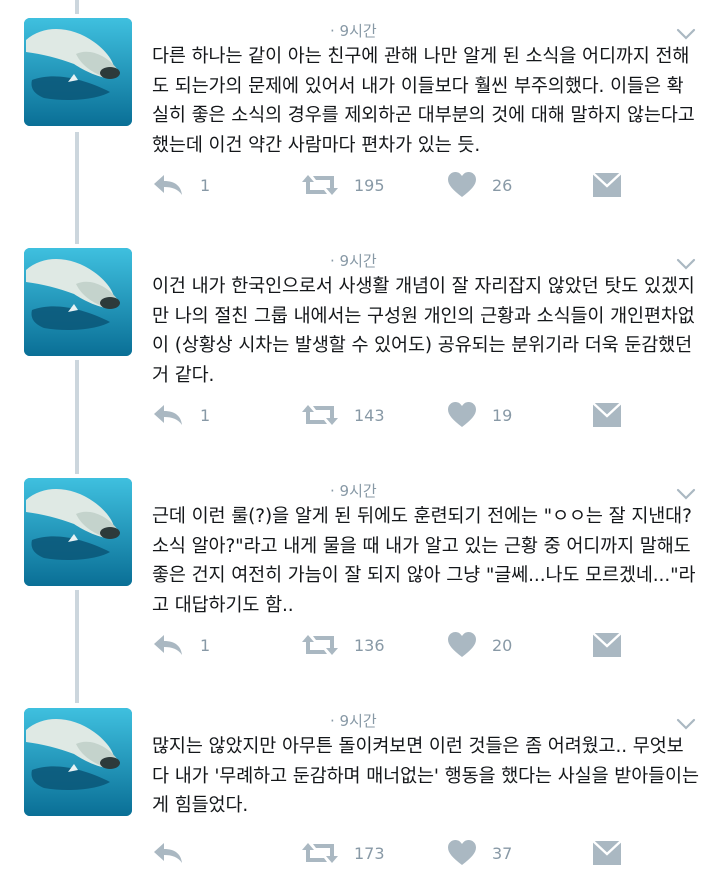  What do you see at coordinates (480, 645) in the screenshot?
I see `like-button: 20` at bounding box center [480, 645].